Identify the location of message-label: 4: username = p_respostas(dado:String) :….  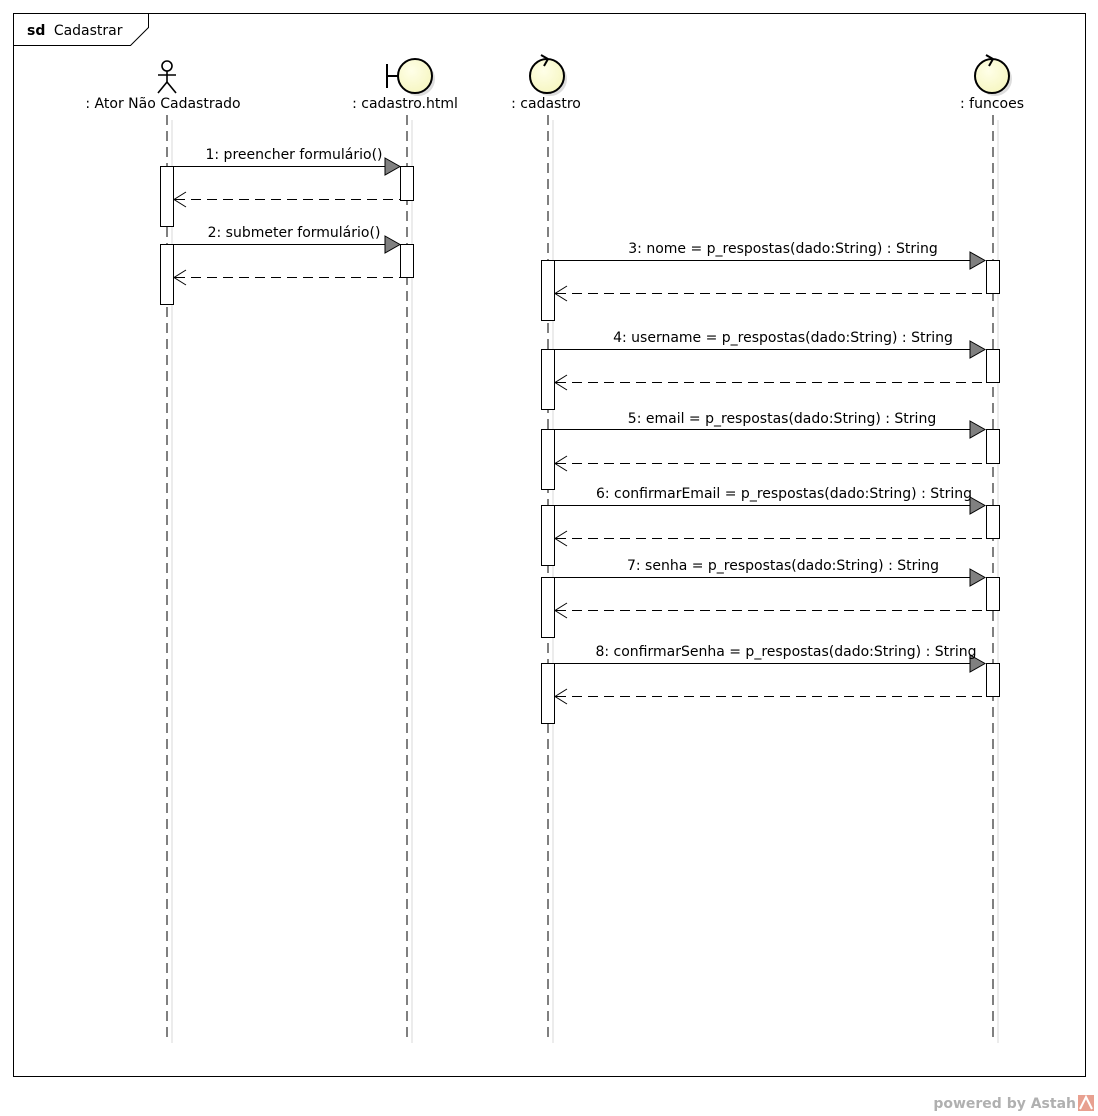
(783, 338).